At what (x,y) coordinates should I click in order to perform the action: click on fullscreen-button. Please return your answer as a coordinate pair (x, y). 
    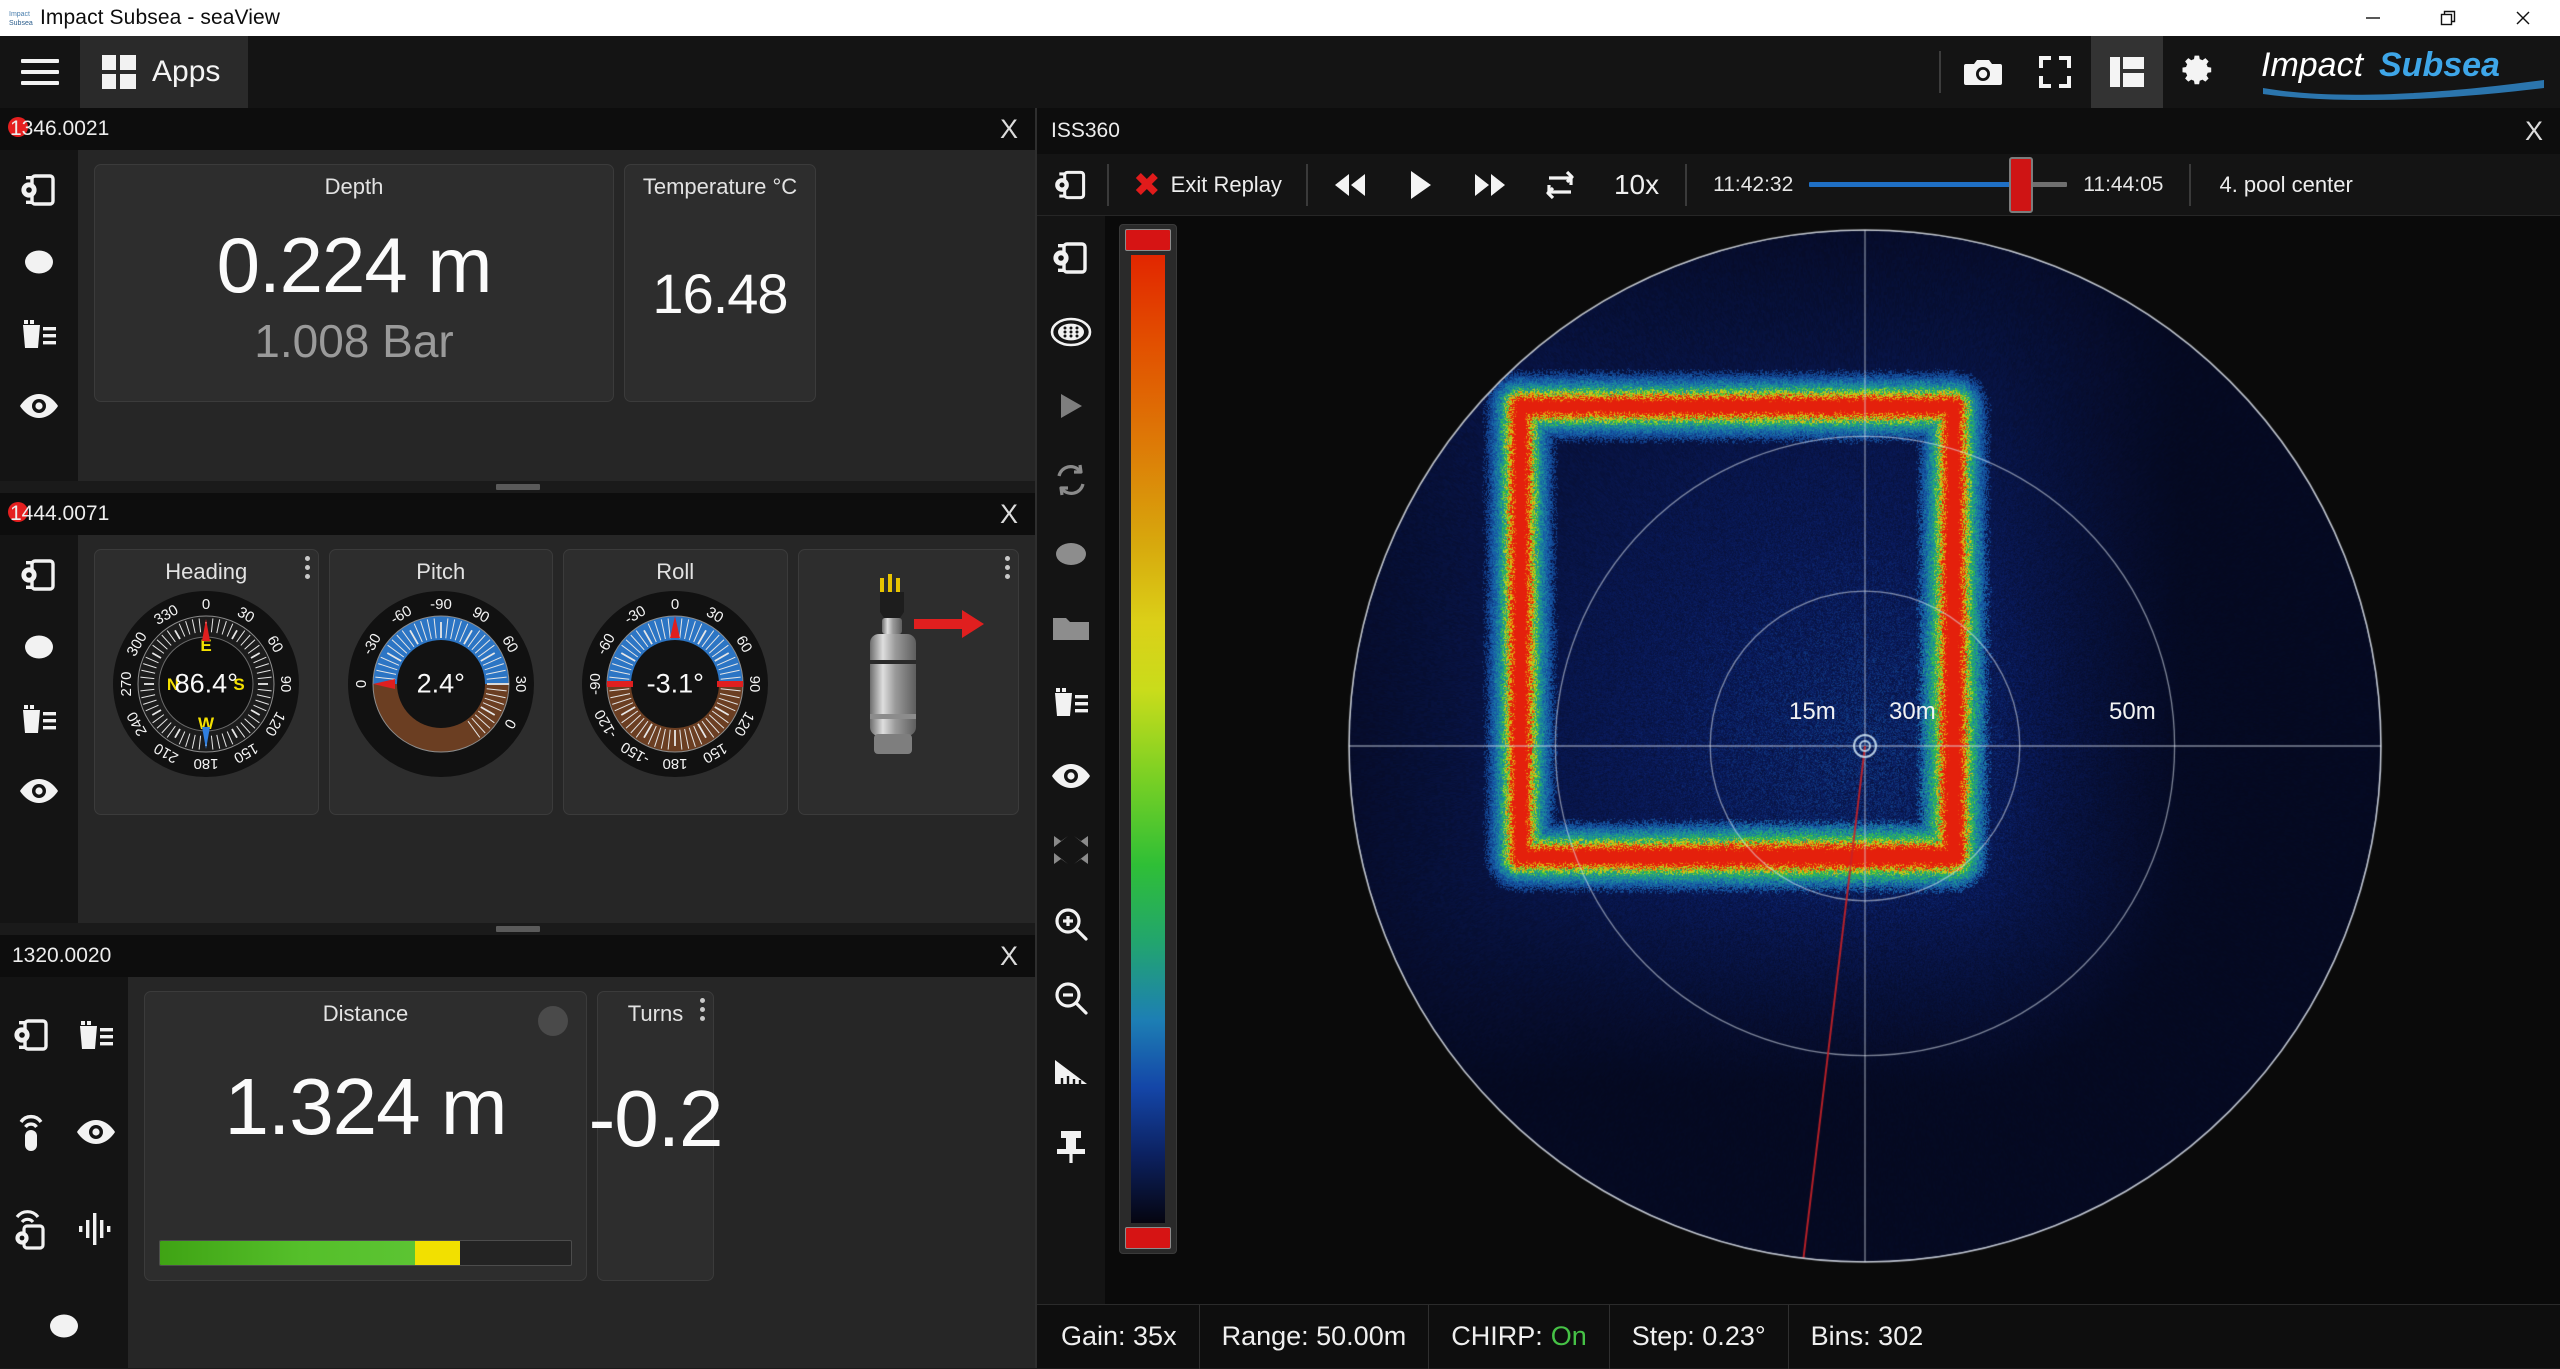
    Looking at the image, I should click on (2055, 72).